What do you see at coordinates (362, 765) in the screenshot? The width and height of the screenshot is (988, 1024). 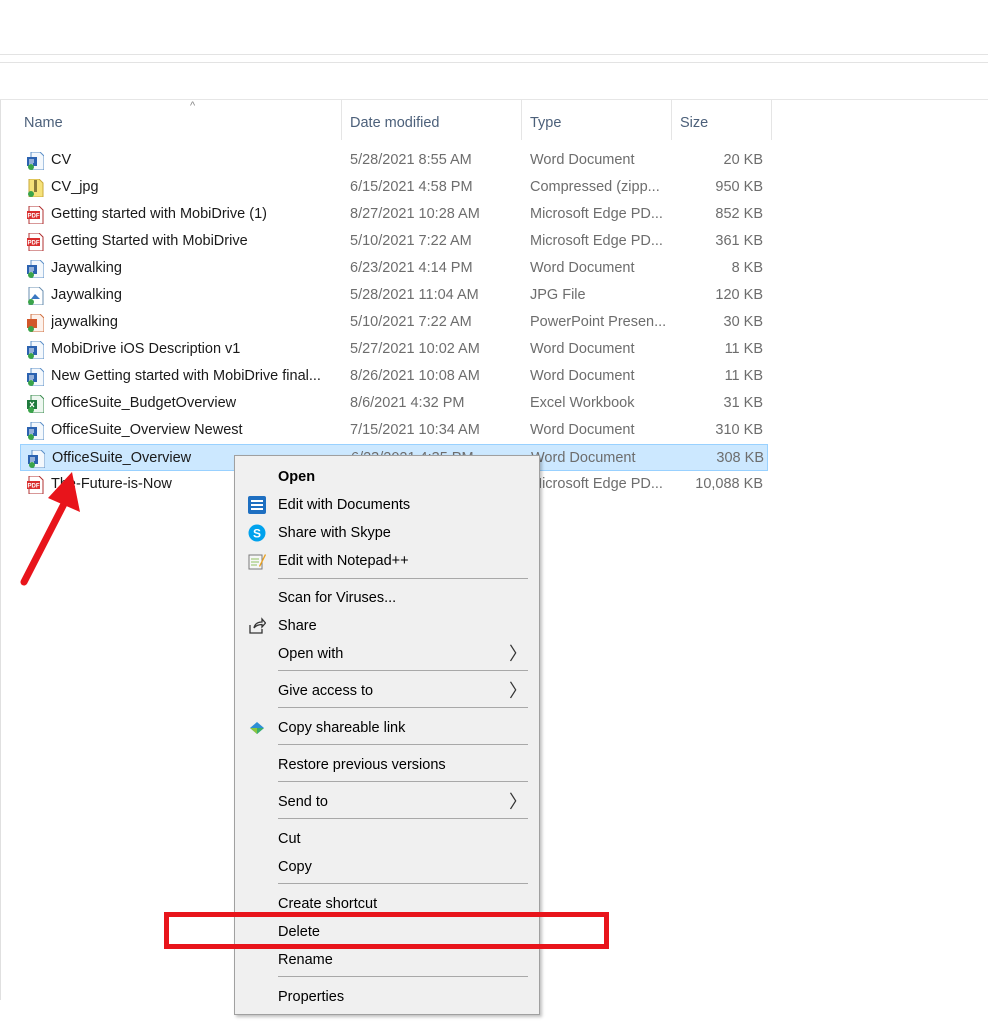 I see `menu-item-restore-previous-versions-label: Restore previous versions` at bounding box center [362, 765].